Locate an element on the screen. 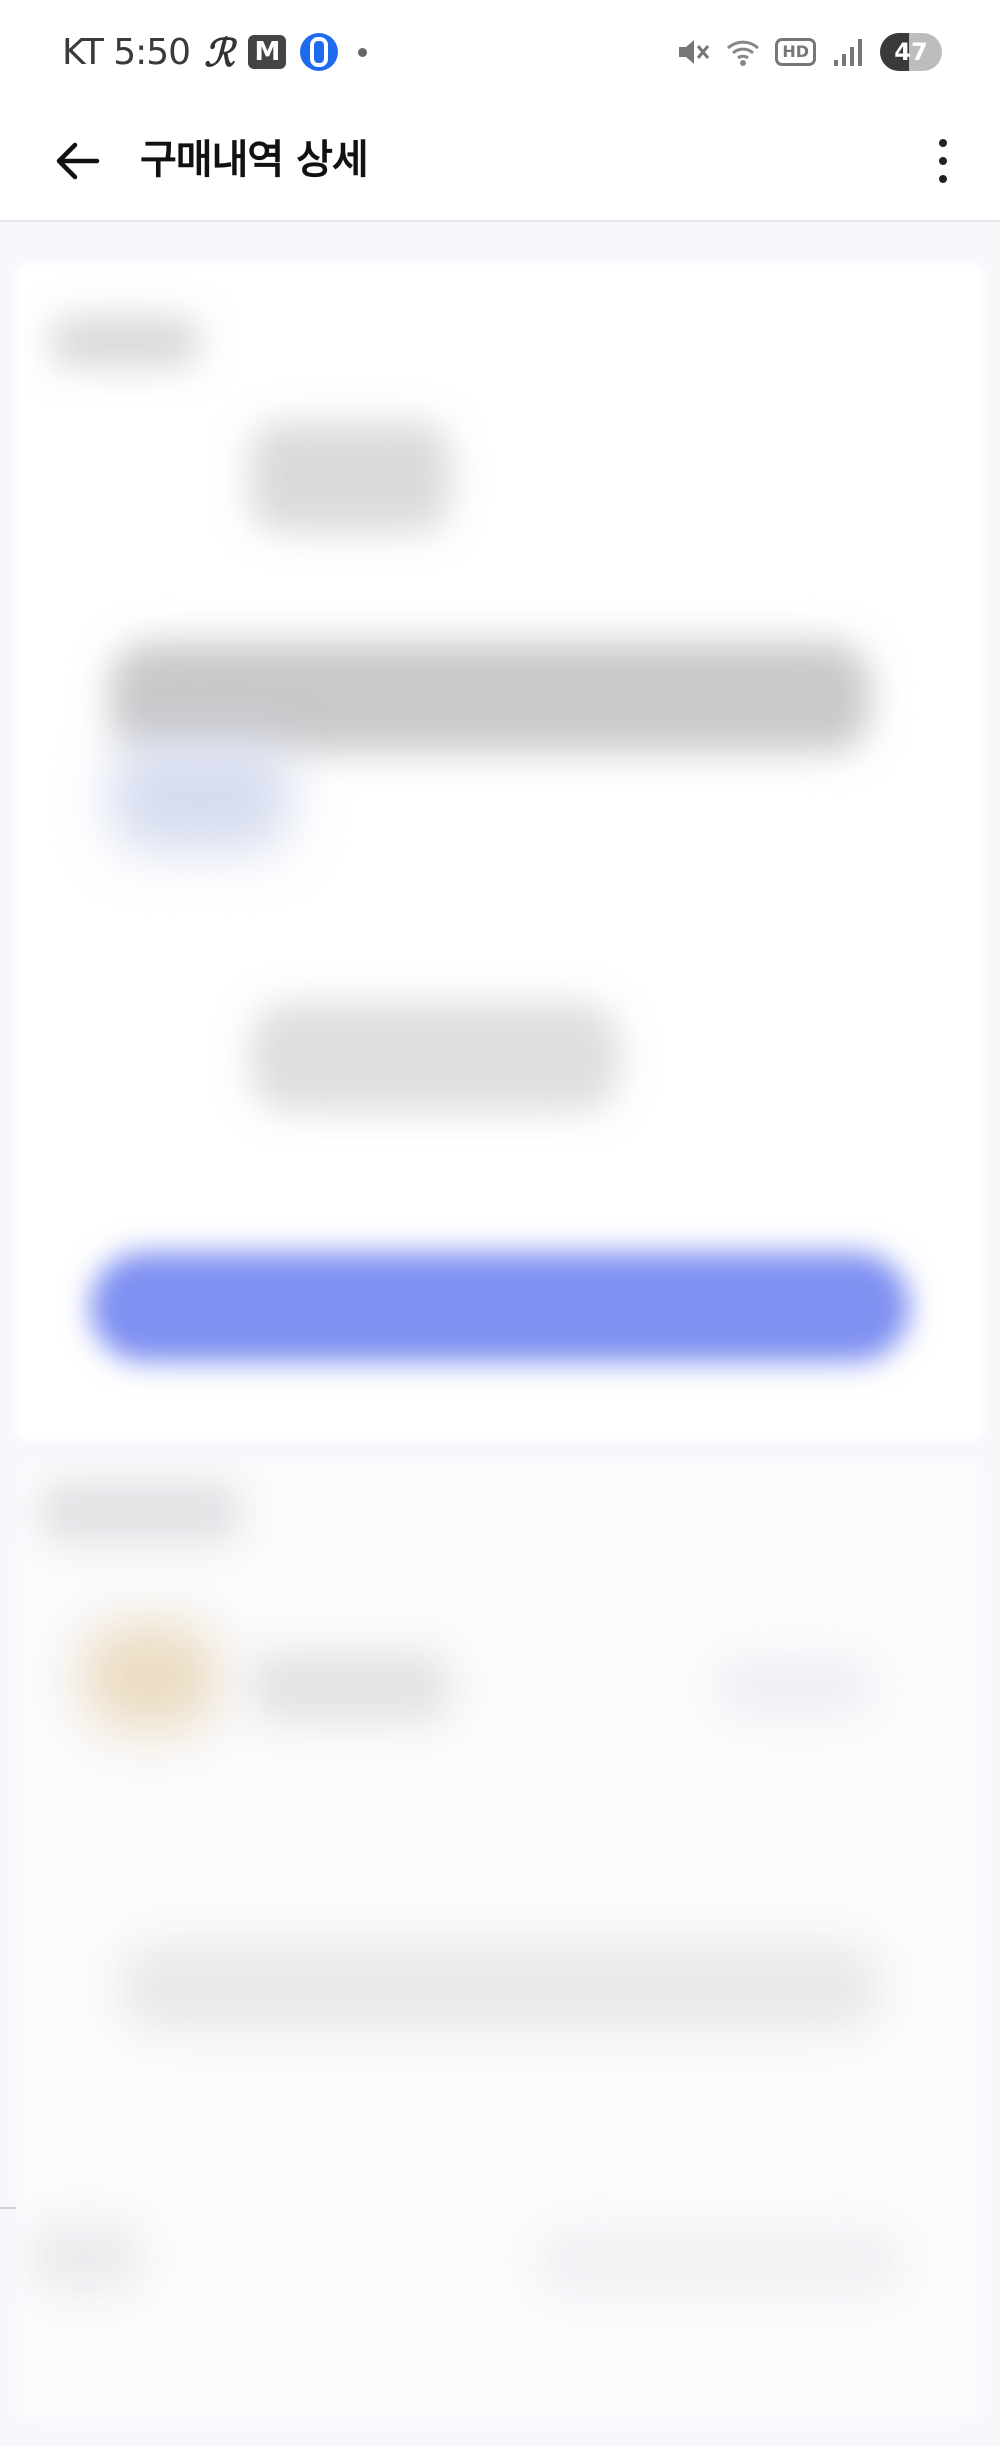 The height and width of the screenshot is (2446, 1000). app-bar: 구매내역 상세 is located at coordinates (500, 163).